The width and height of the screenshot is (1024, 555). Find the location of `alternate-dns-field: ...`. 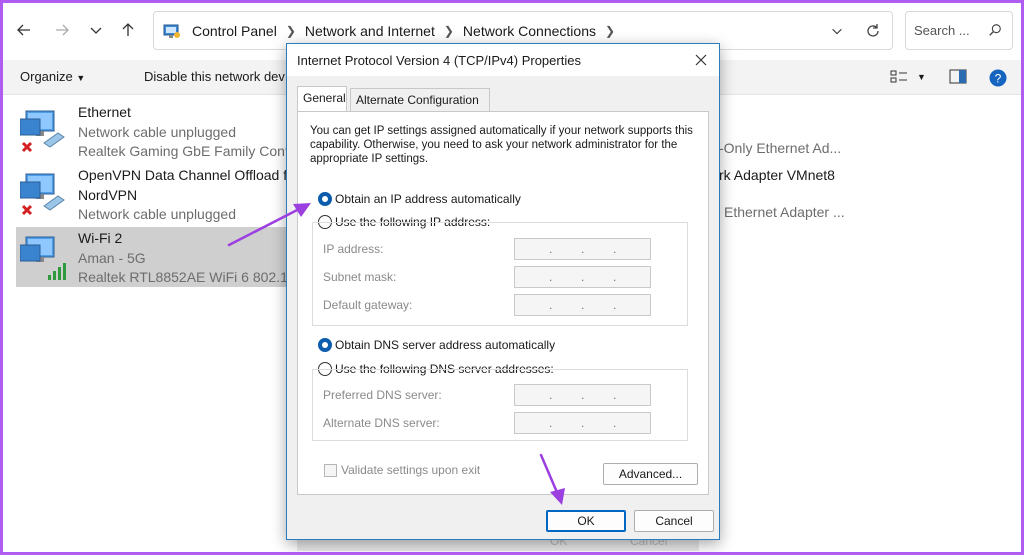

alternate-dns-field: ... is located at coordinates (582, 423).